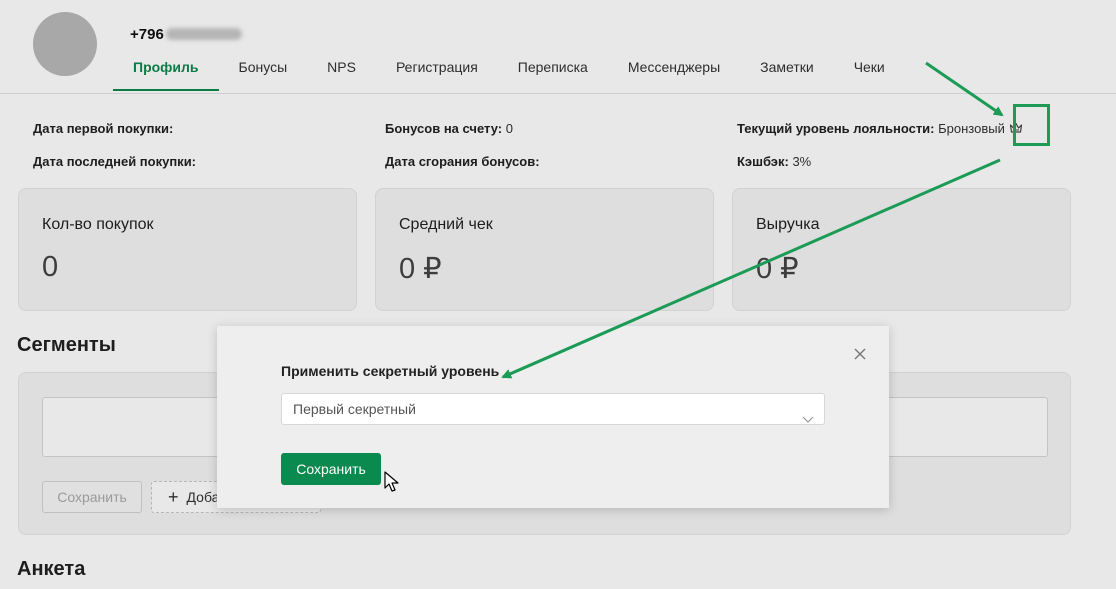 The width and height of the screenshot is (1116, 589). I want to click on chevron-down-icon, so click(808, 413).